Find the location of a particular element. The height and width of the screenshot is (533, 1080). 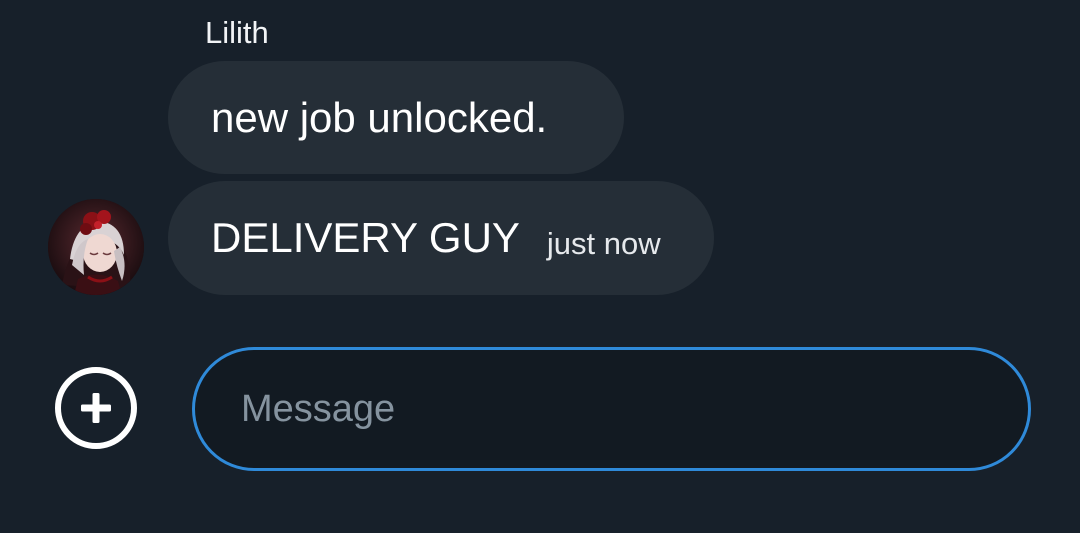

plus-icon is located at coordinates (96, 408).